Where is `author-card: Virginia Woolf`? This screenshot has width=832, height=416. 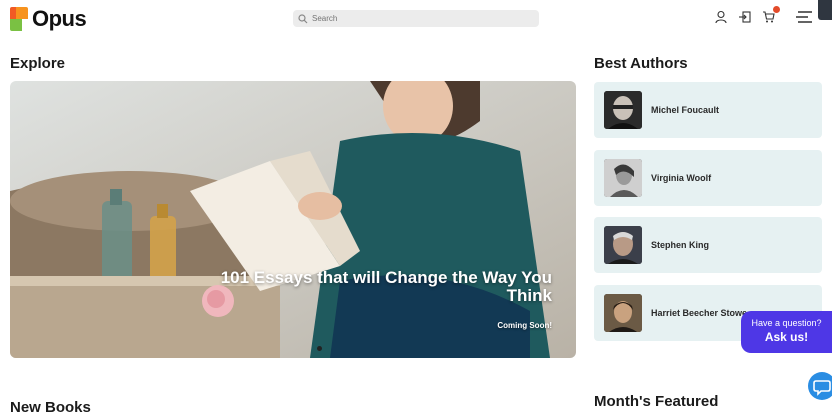
author-card: Virginia Woolf is located at coordinates (708, 178).